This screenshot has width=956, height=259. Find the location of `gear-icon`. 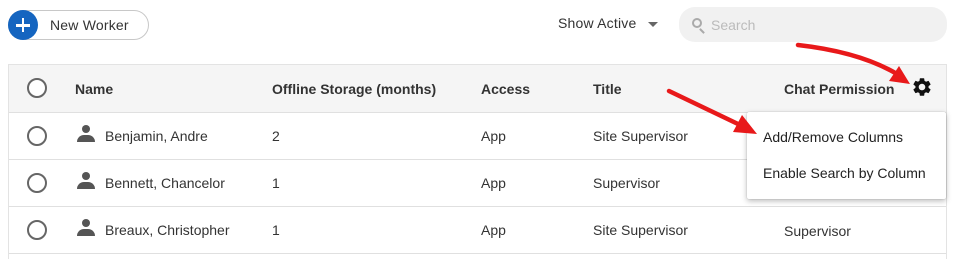

gear-icon is located at coordinates (922, 87).